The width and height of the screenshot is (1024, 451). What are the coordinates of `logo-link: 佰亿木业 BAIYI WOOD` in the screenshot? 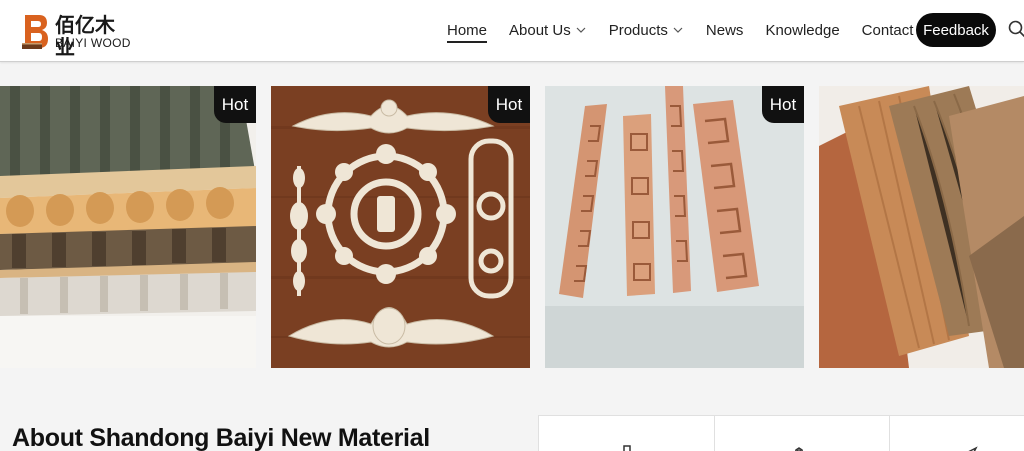 It's located at (78, 35).